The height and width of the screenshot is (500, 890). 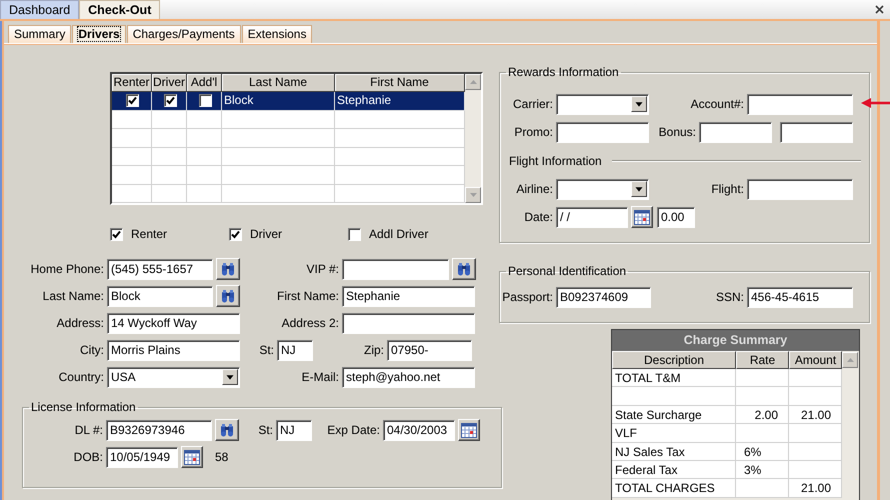 I want to click on field-label: Passport:, so click(x=527, y=297).